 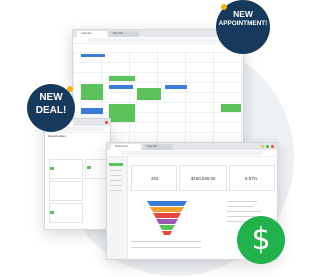 I want to click on new-deal-badge: NEW DEAL!, so click(x=51, y=108).